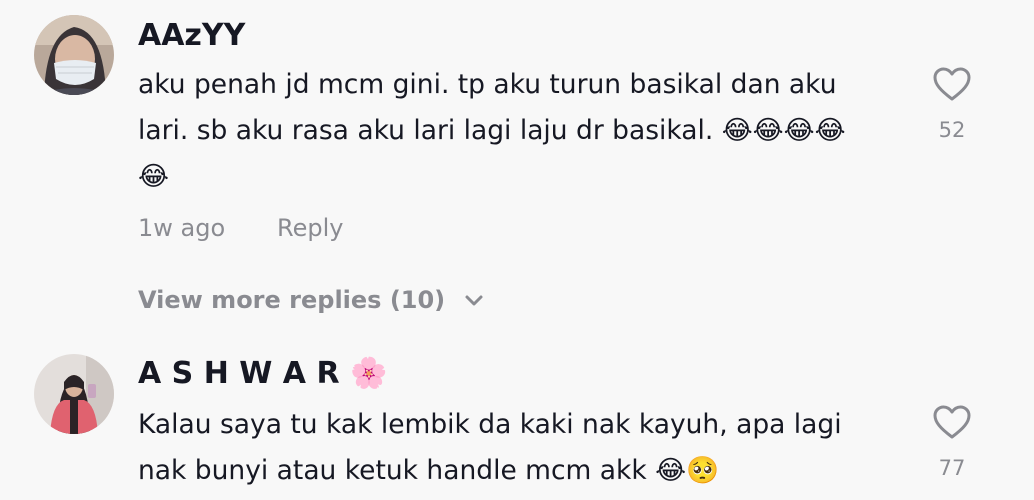 The width and height of the screenshot is (1034, 500). Describe the element at coordinates (262, 374) in the screenshot. I see `username: A S H W A R 🌸` at that location.